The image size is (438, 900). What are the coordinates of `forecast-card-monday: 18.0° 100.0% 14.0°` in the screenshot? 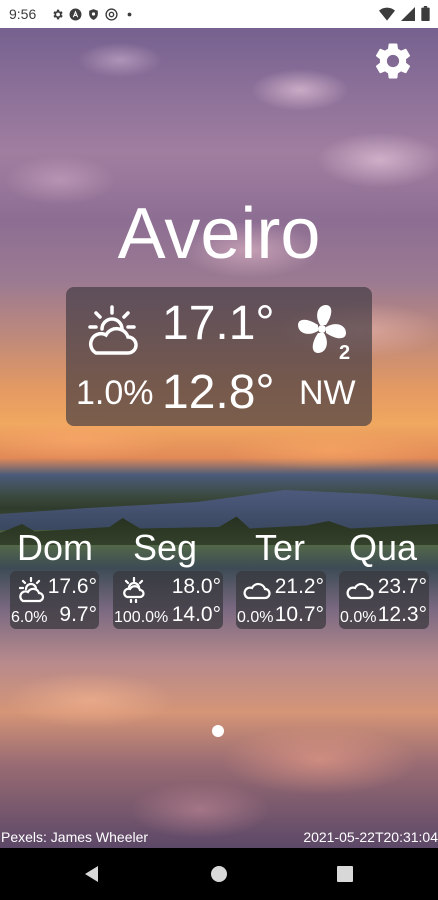 It's located at (168, 600).